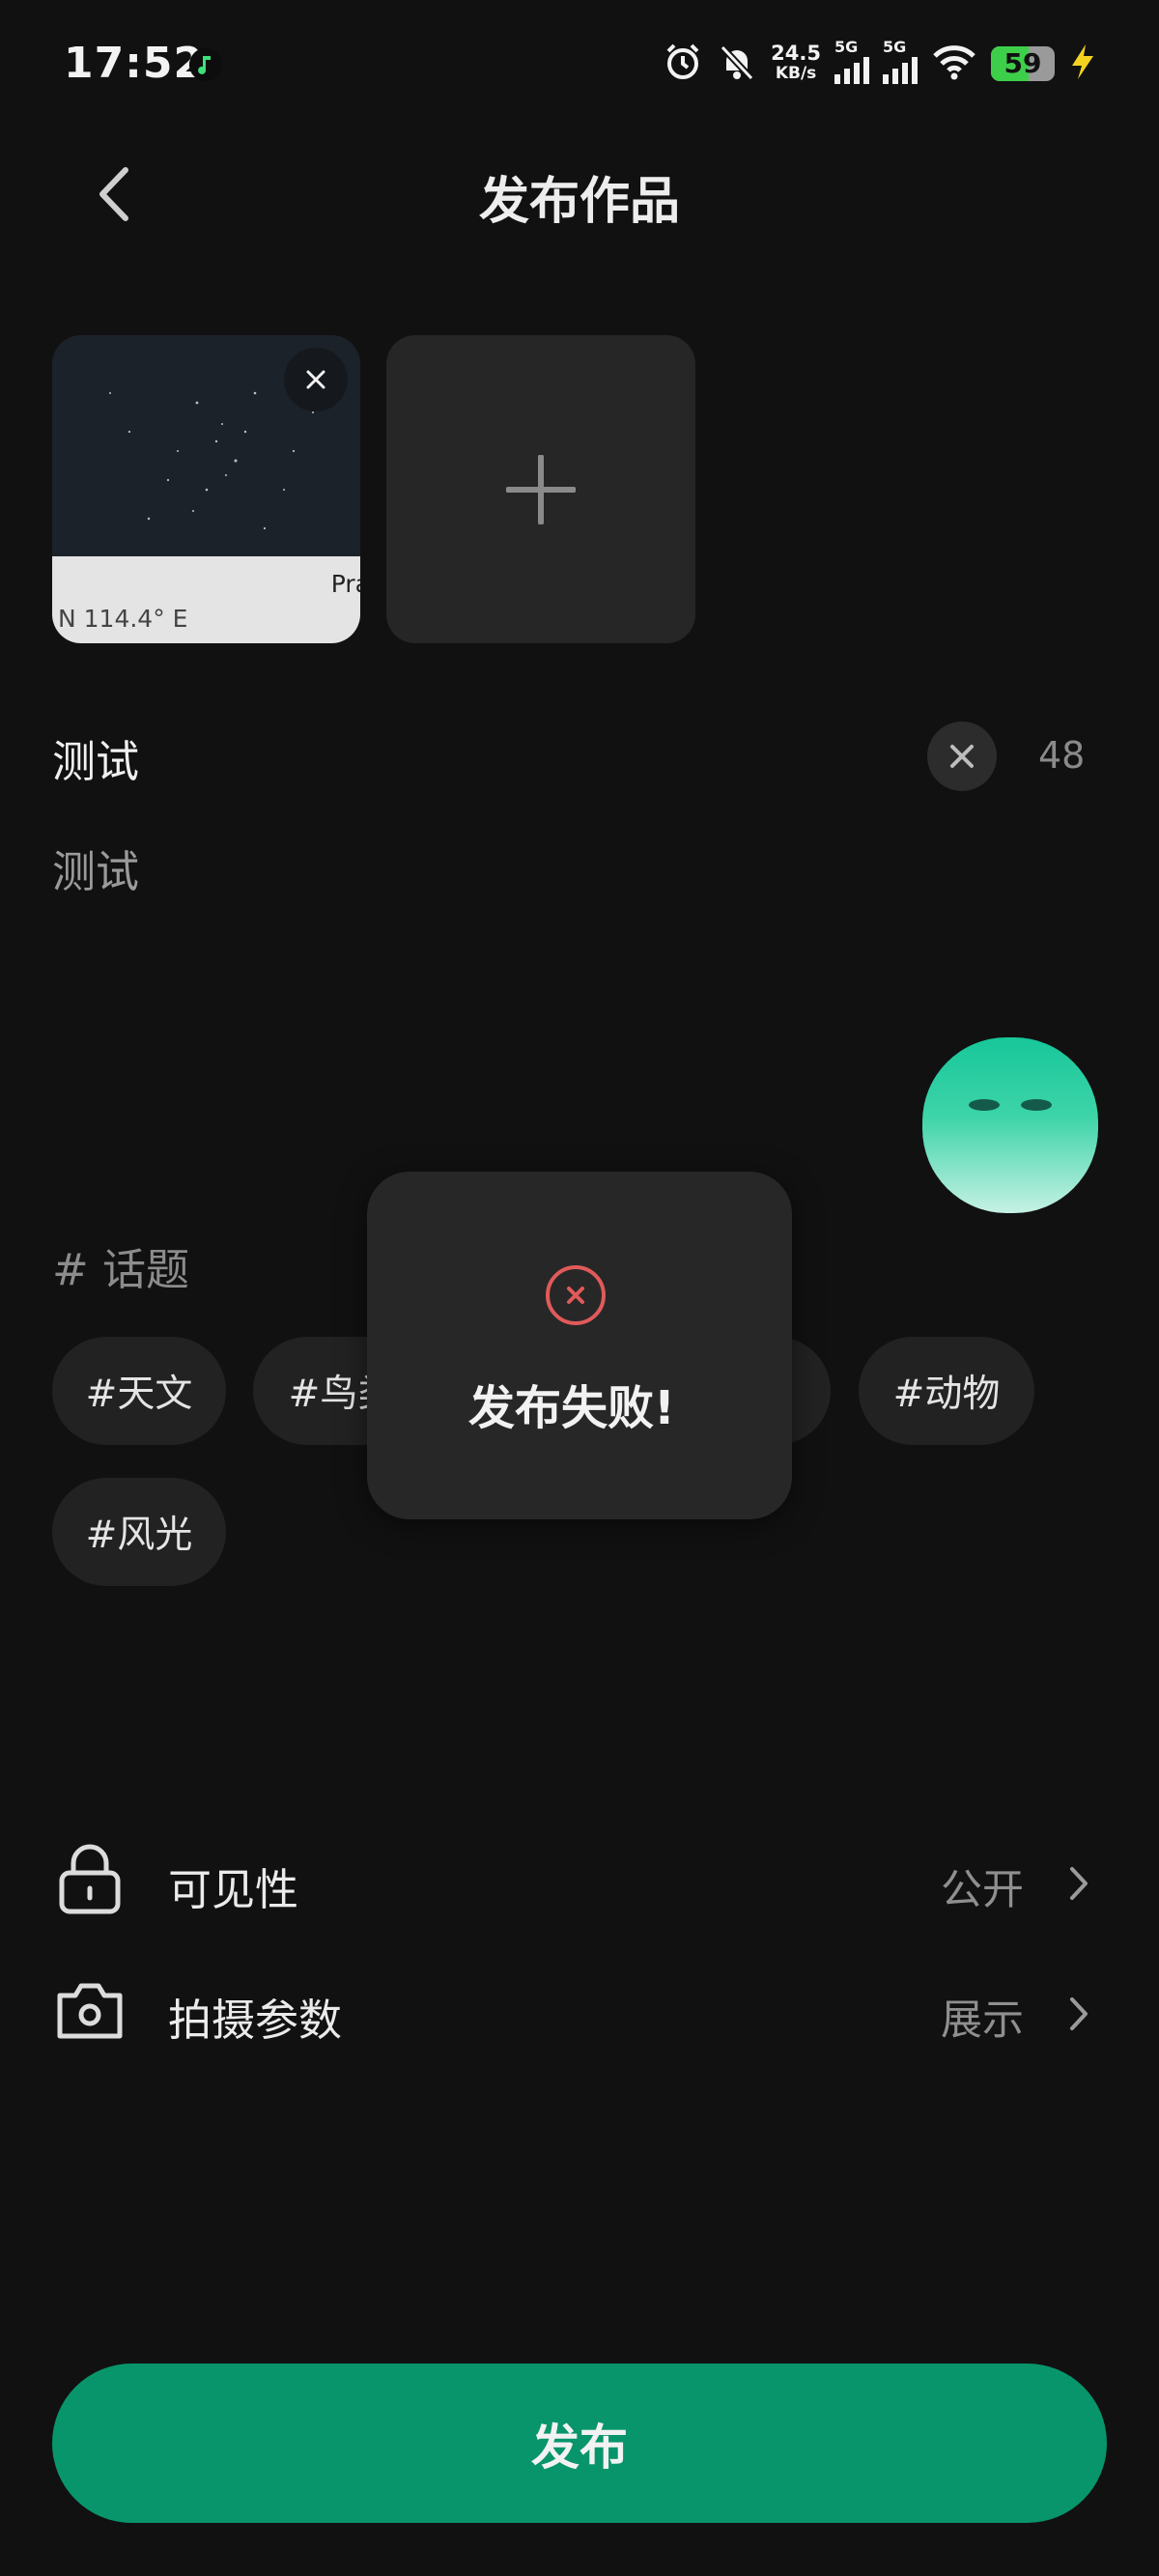 The height and width of the screenshot is (2576, 1159). What do you see at coordinates (139, 1391) in the screenshot?
I see `topic-chip: #天文` at bounding box center [139, 1391].